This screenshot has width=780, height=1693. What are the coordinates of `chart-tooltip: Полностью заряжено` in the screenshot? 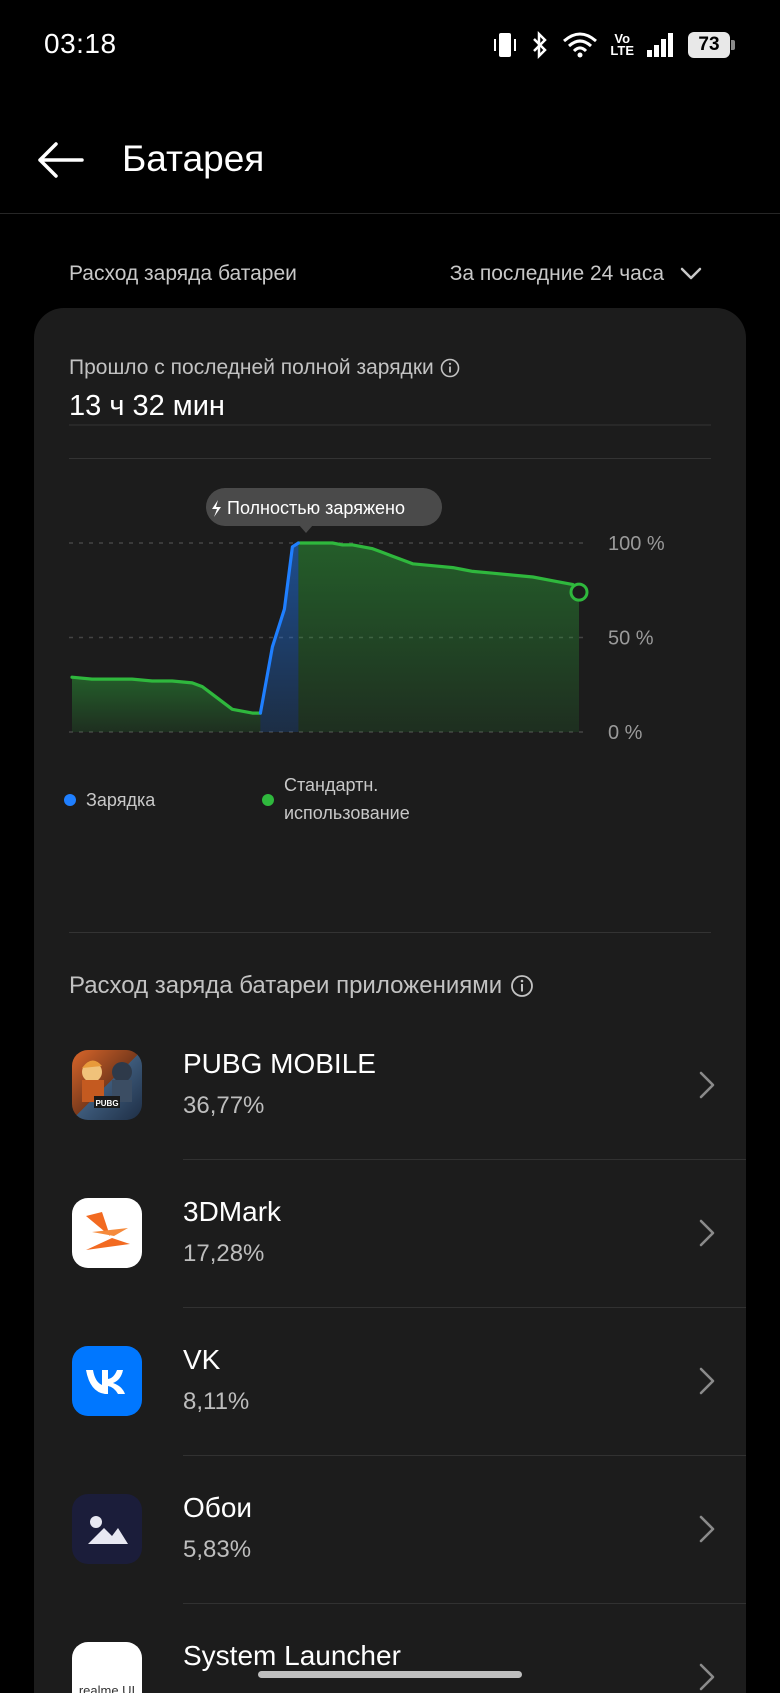 It's located at (324, 510).